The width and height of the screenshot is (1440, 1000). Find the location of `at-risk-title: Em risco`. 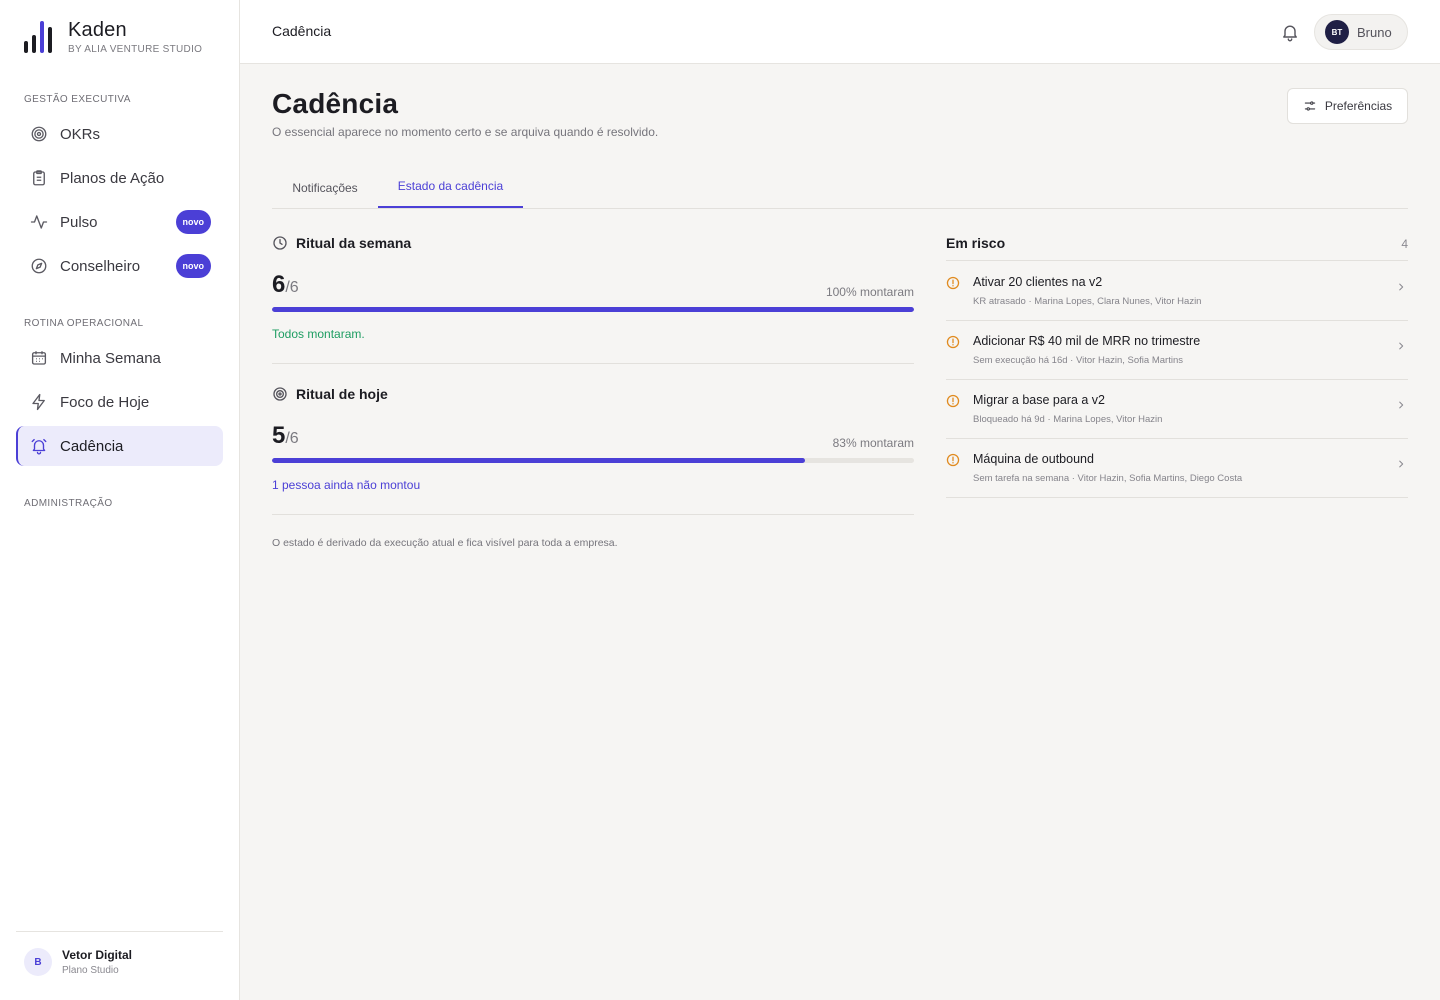

at-risk-title: Em risco is located at coordinates (976, 243).